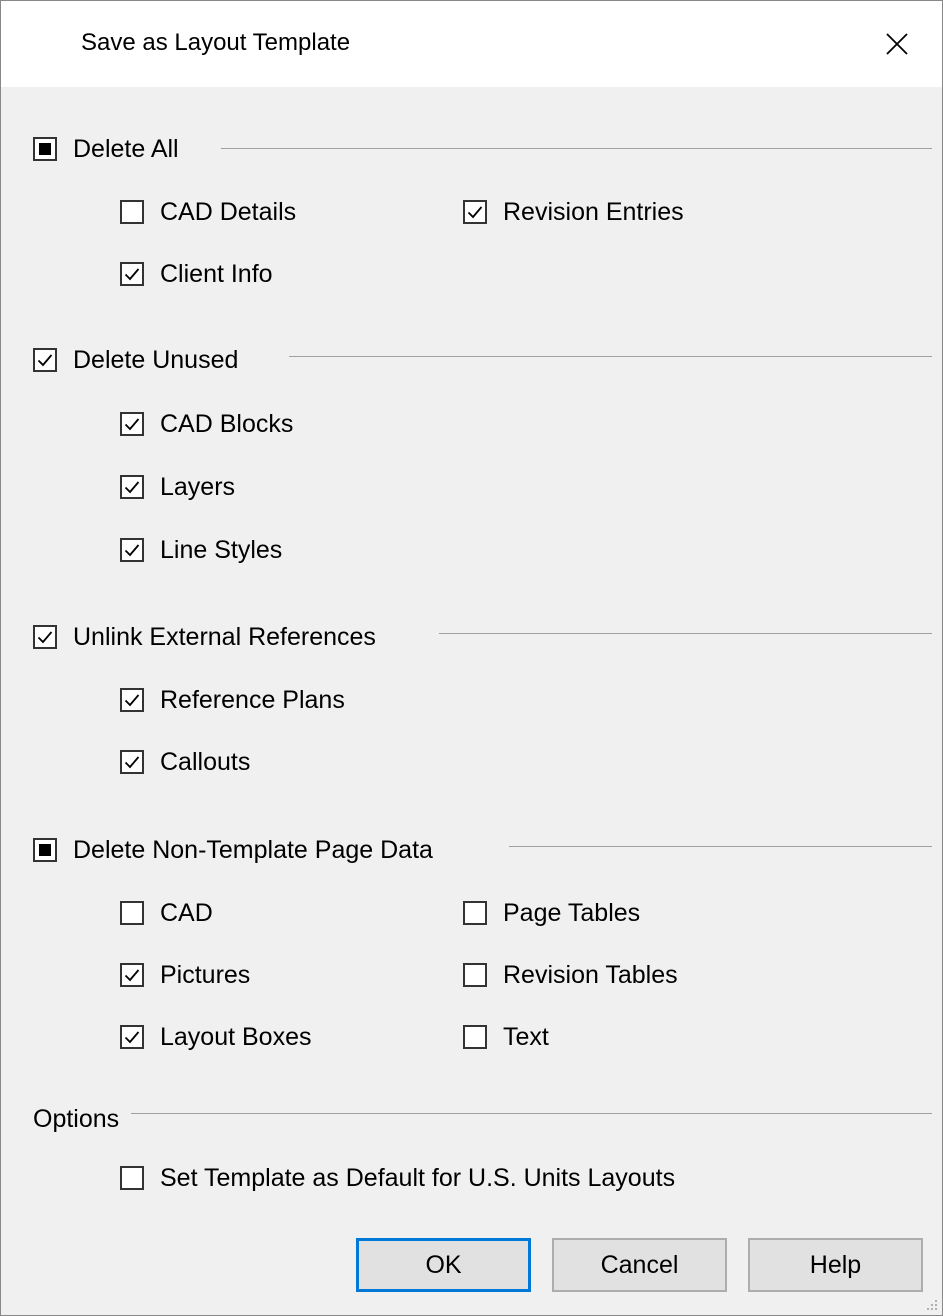  Describe the element at coordinates (216, 273) in the screenshot. I see `client-info-label: Client Info` at that location.